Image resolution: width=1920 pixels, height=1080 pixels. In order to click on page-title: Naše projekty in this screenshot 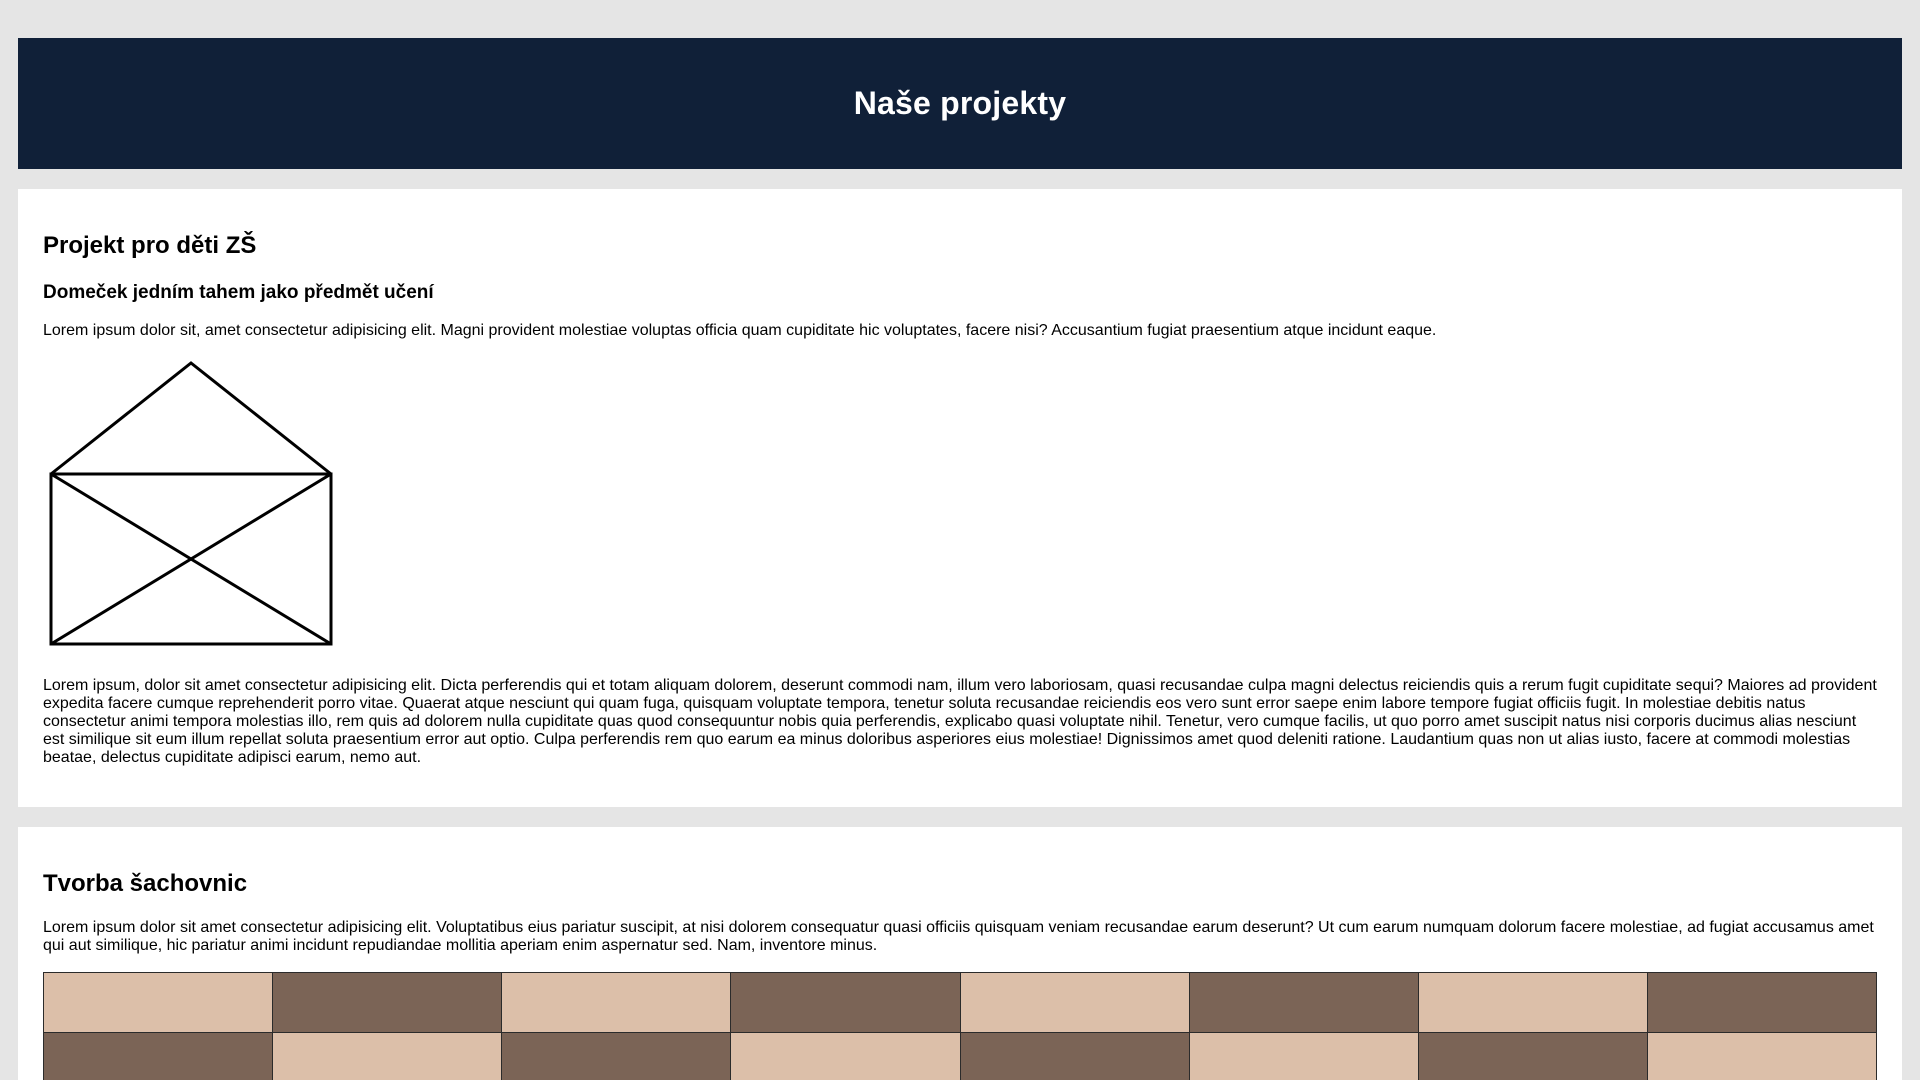, I will do `click(960, 103)`.